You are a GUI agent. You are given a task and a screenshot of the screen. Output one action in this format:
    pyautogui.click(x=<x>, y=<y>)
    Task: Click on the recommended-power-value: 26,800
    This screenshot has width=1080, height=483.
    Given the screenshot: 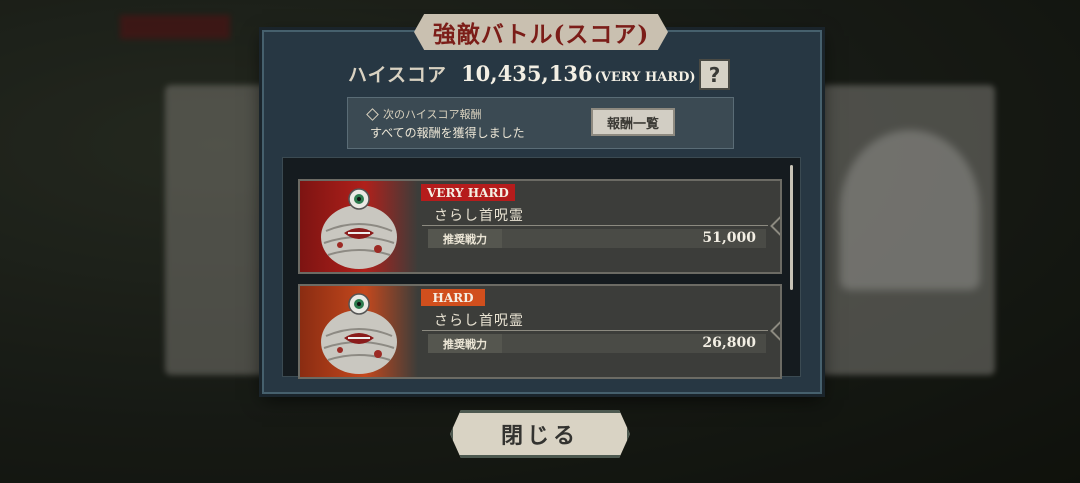 What is the action you would take?
    pyautogui.click(x=729, y=343)
    